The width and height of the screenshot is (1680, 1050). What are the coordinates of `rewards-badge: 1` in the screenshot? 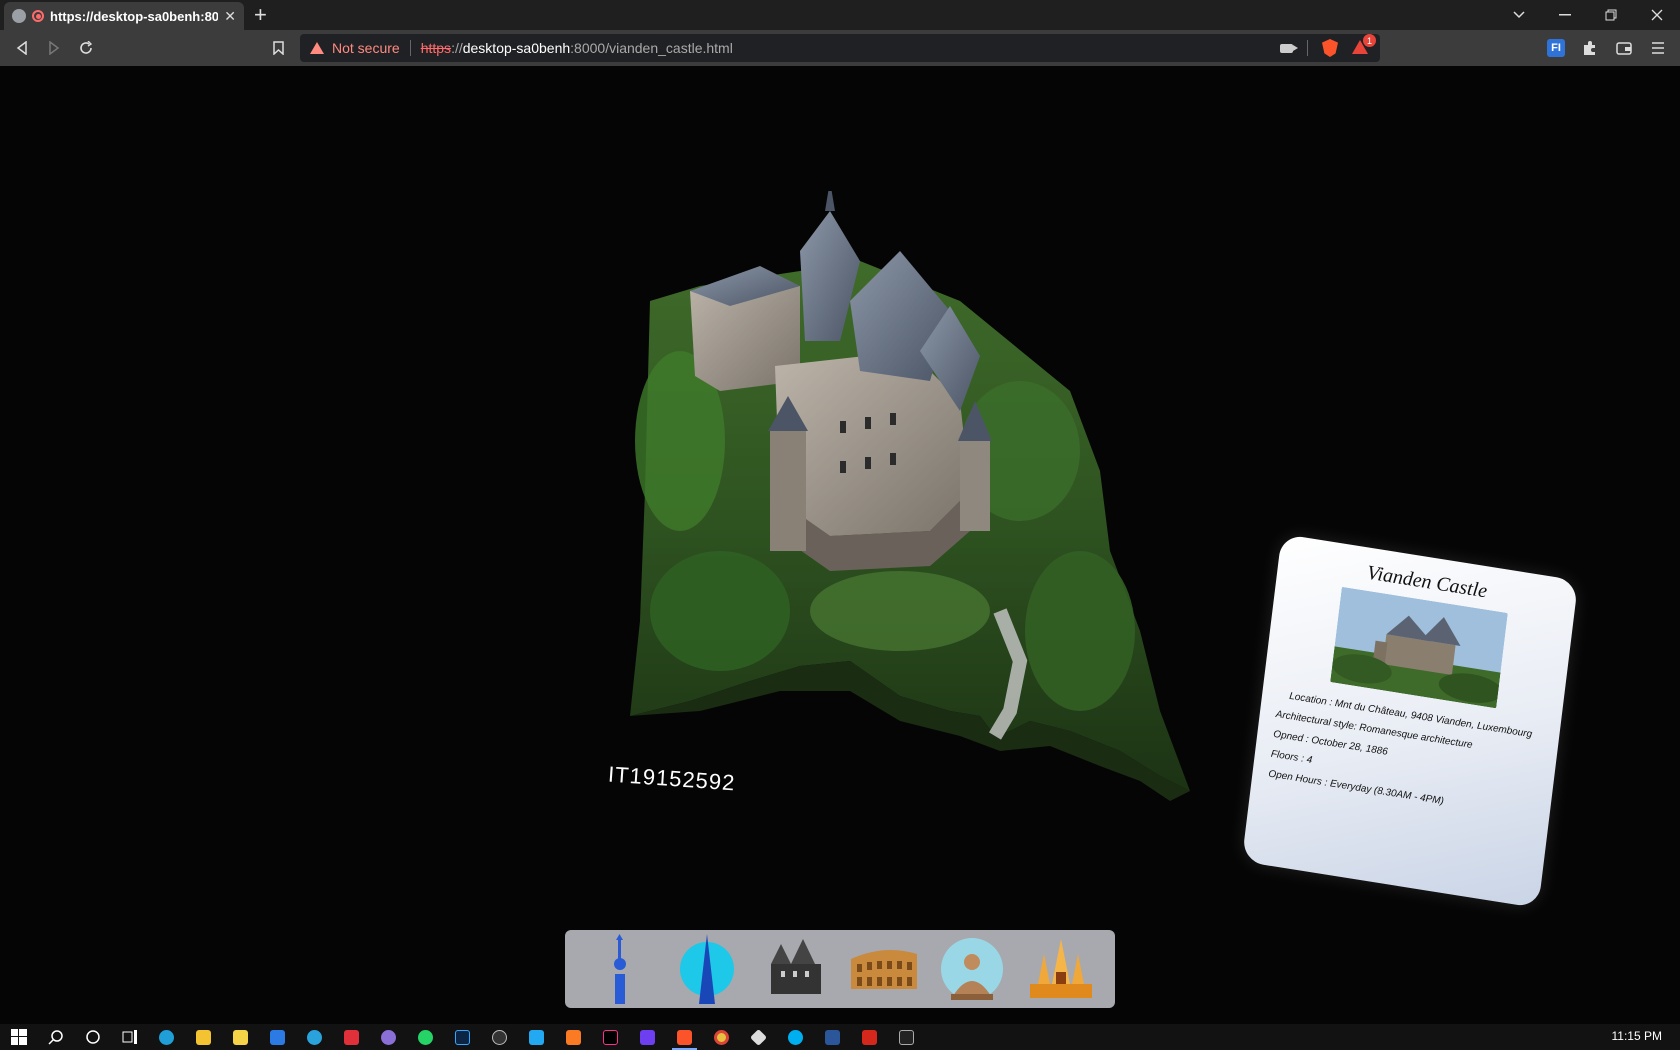 It's located at (1369, 40).